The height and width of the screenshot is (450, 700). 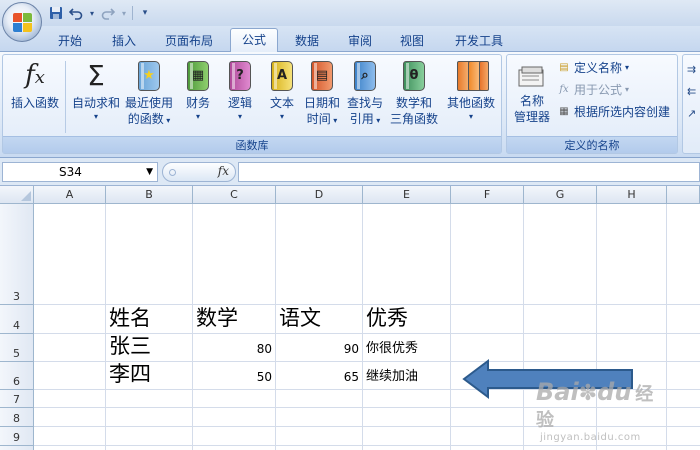 I want to click on remove-arrows-icon: ↗, so click(x=691, y=113).